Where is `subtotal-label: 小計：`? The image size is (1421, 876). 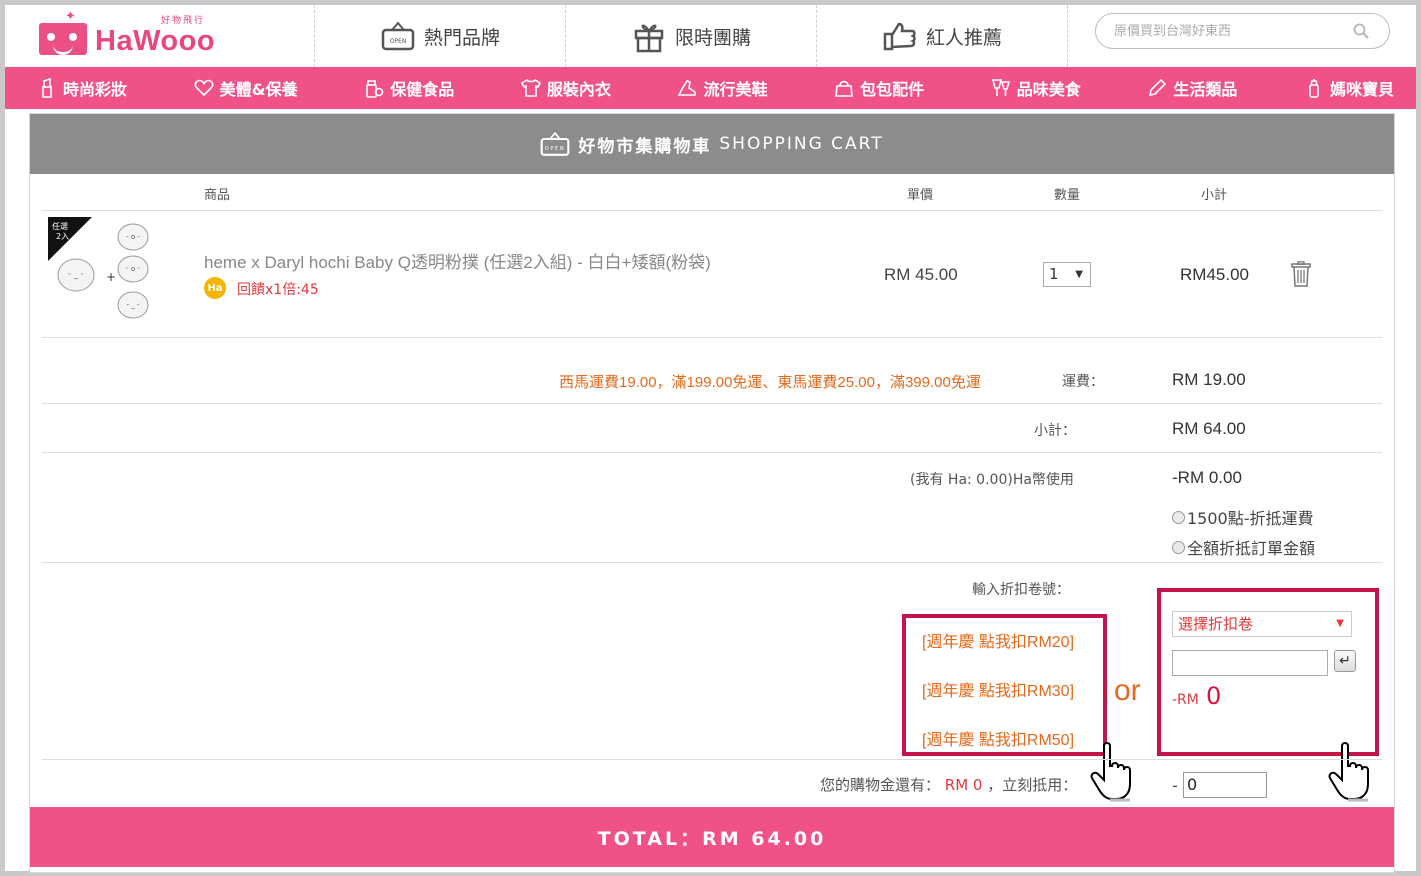
subtotal-label: 小計： is located at coordinates (1055, 431).